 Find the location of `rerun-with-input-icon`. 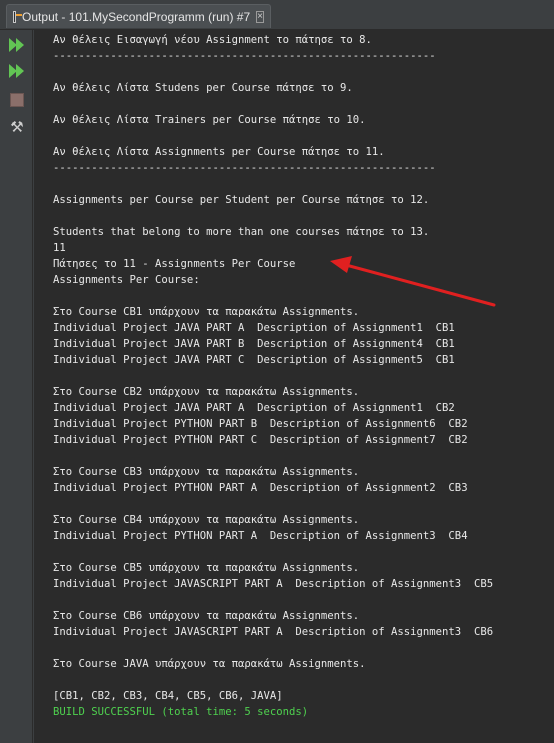

rerun-with-input-icon is located at coordinates (17, 71).